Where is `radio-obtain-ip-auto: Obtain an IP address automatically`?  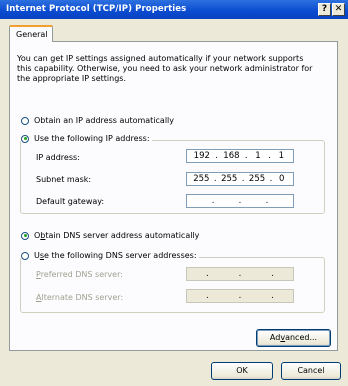 radio-obtain-ip-auto: Obtain an IP address automatically is located at coordinates (99, 120).